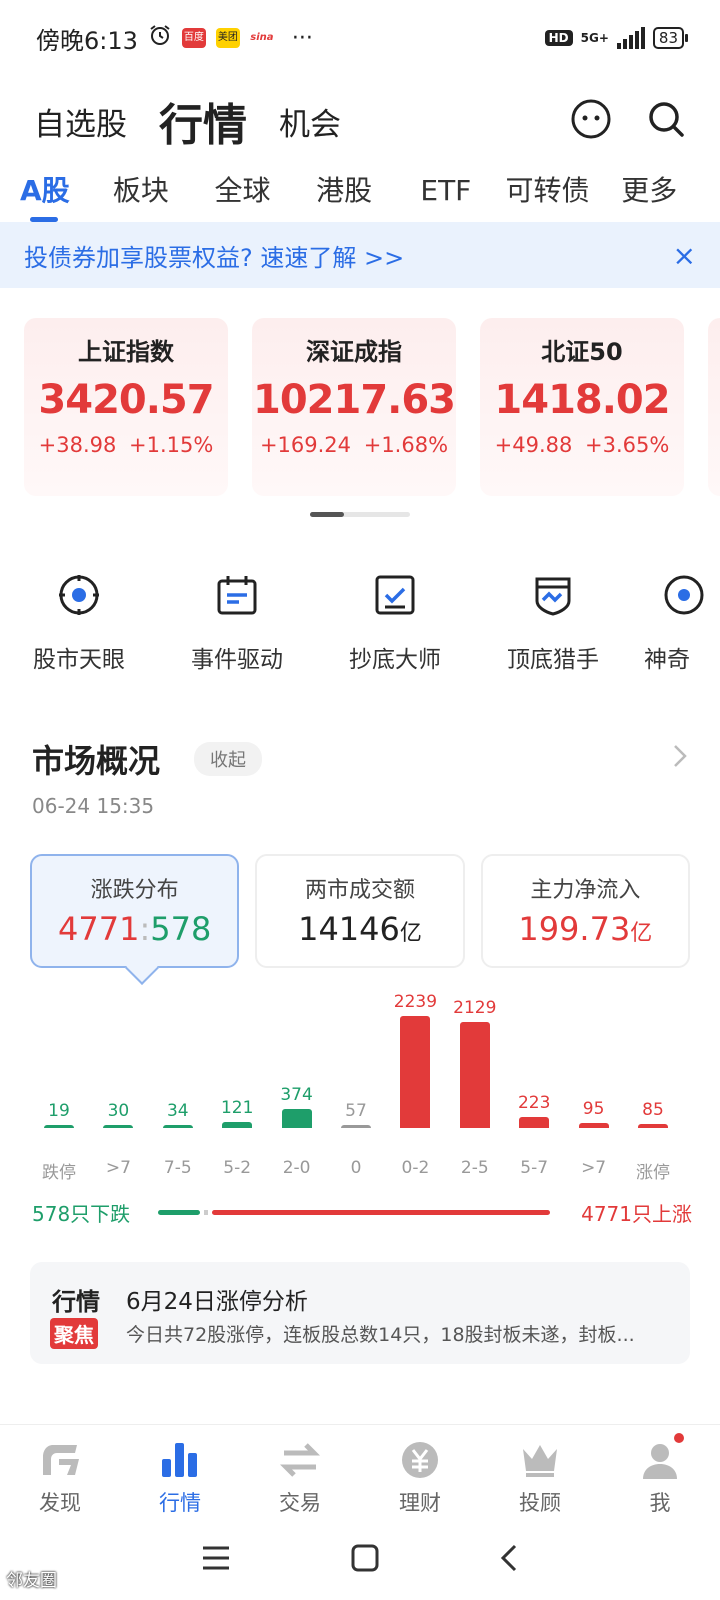 The image size is (720, 1600). What do you see at coordinates (87, 40) in the screenshot?
I see `status-time: 傍晚6:13` at bounding box center [87, 40].